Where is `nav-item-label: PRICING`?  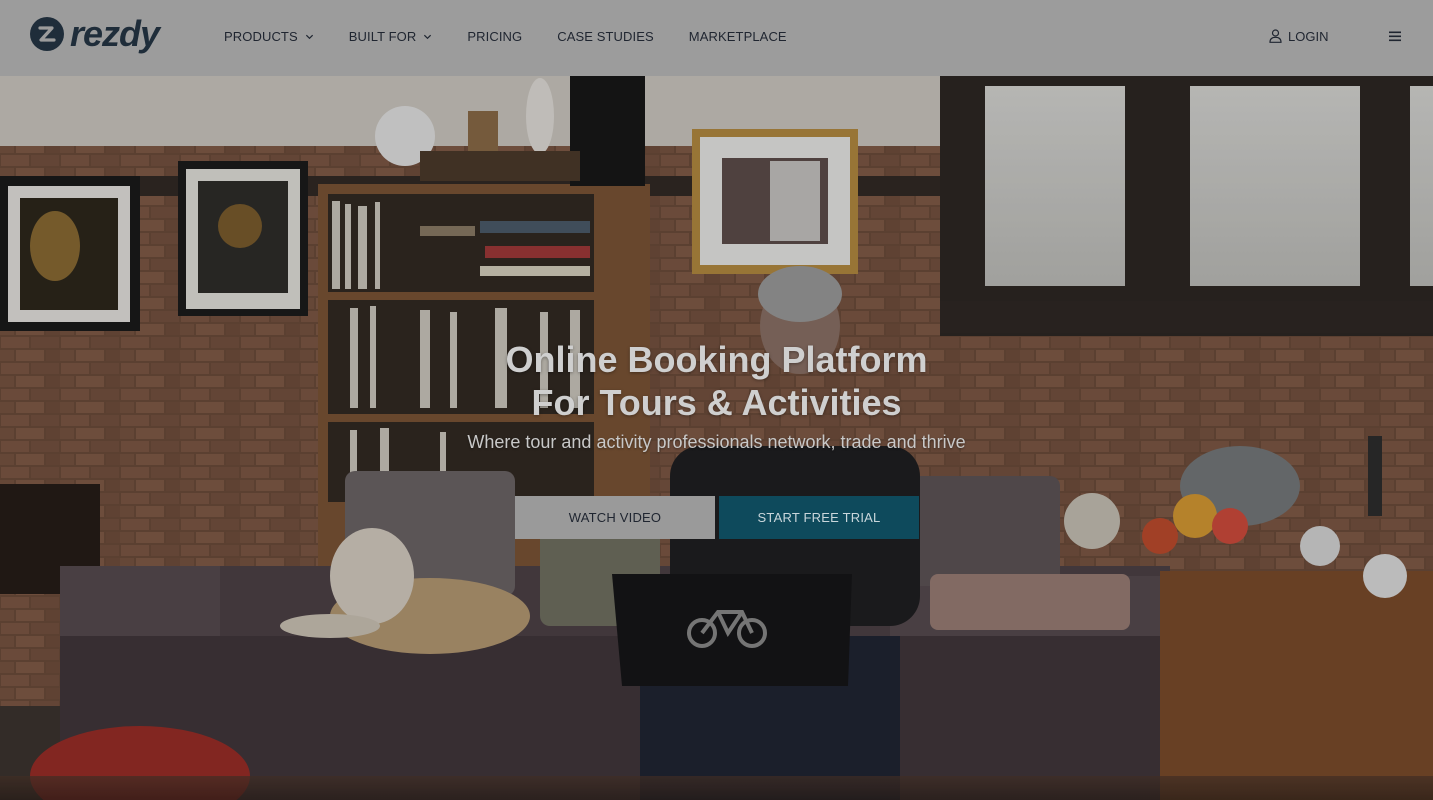
nav-item-label: PRICING is located at coordinates (495, 36).